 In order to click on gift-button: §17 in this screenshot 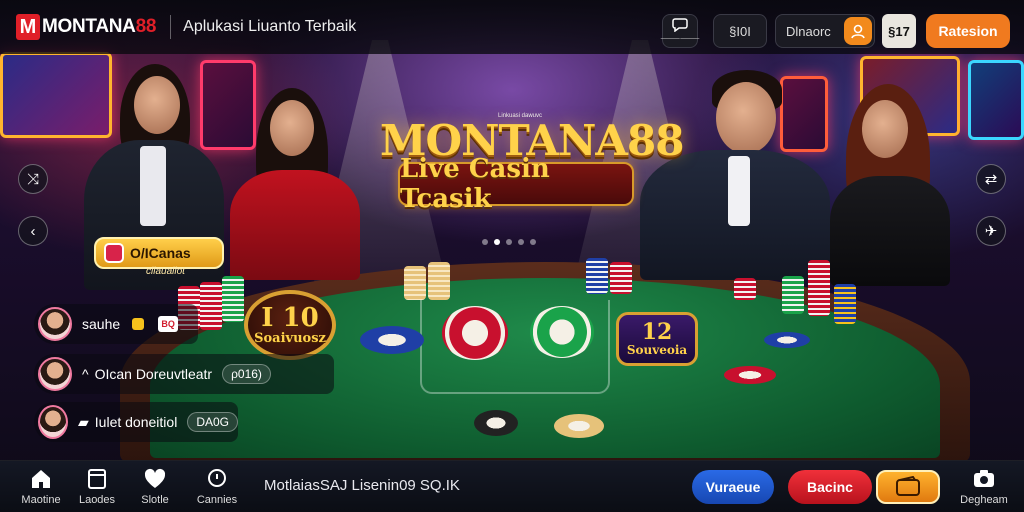, I will do `click(899, 31)`.